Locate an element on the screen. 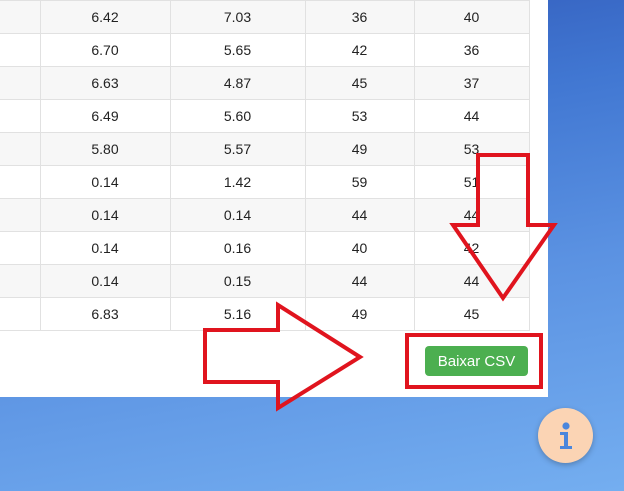  table-row: 6.63 4.87 45 37 is located at coordinates (265, 83).